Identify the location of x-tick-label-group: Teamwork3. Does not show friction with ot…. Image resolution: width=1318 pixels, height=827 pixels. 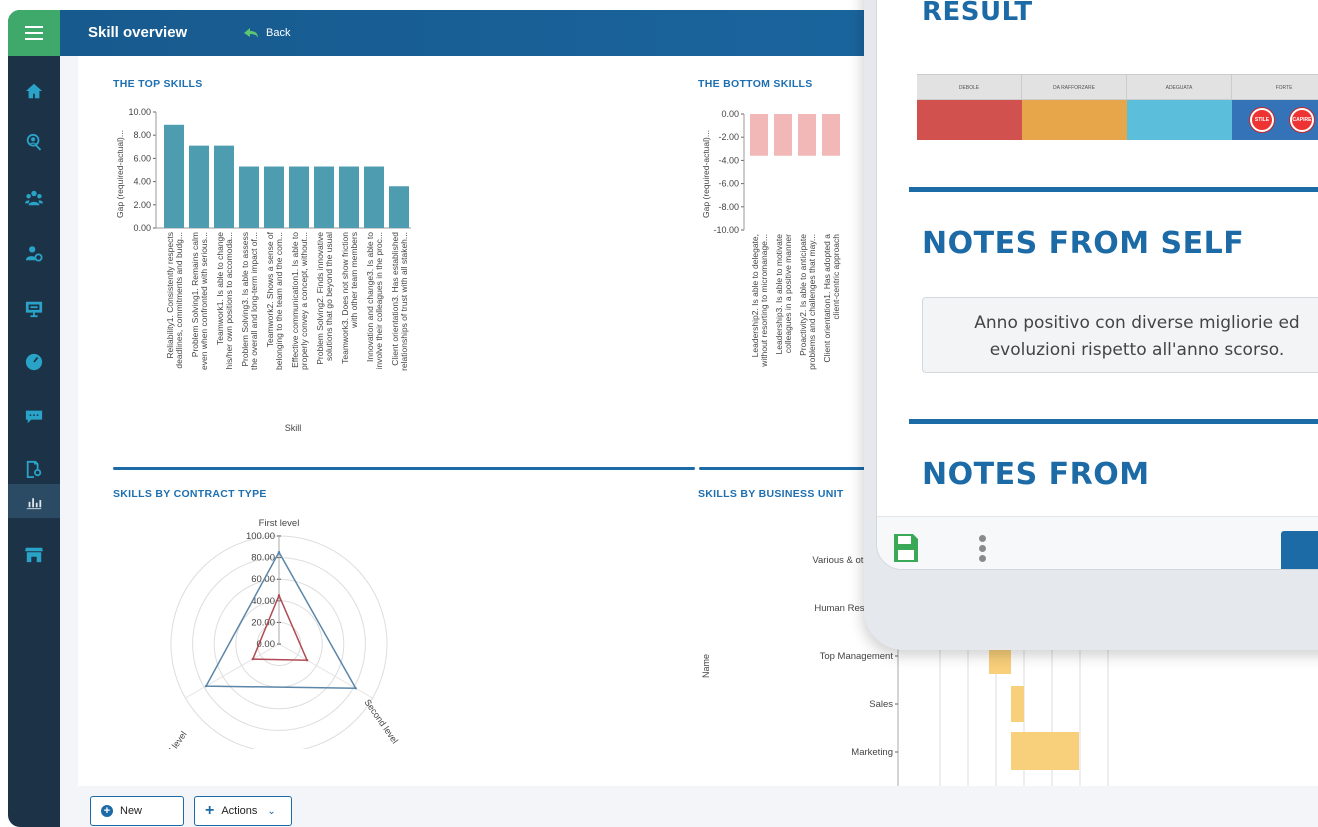
(349, 298).